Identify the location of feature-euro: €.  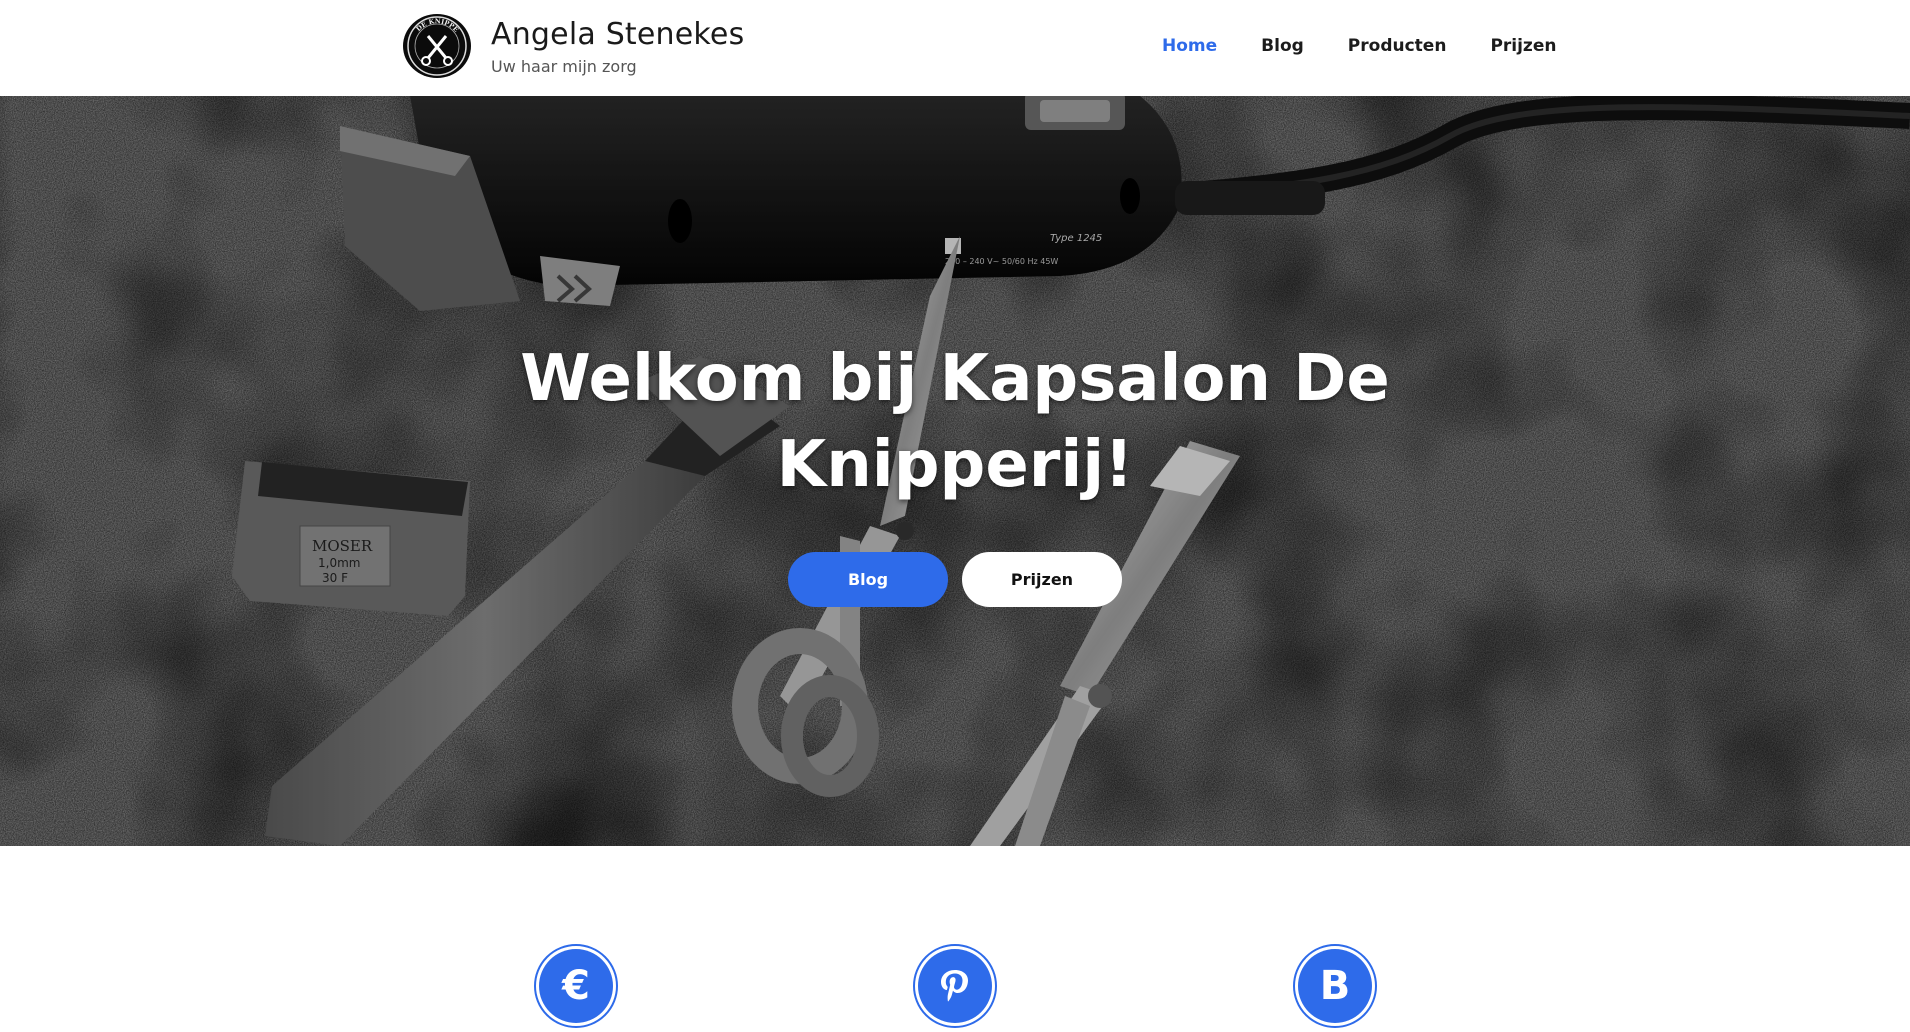
(576, 986).